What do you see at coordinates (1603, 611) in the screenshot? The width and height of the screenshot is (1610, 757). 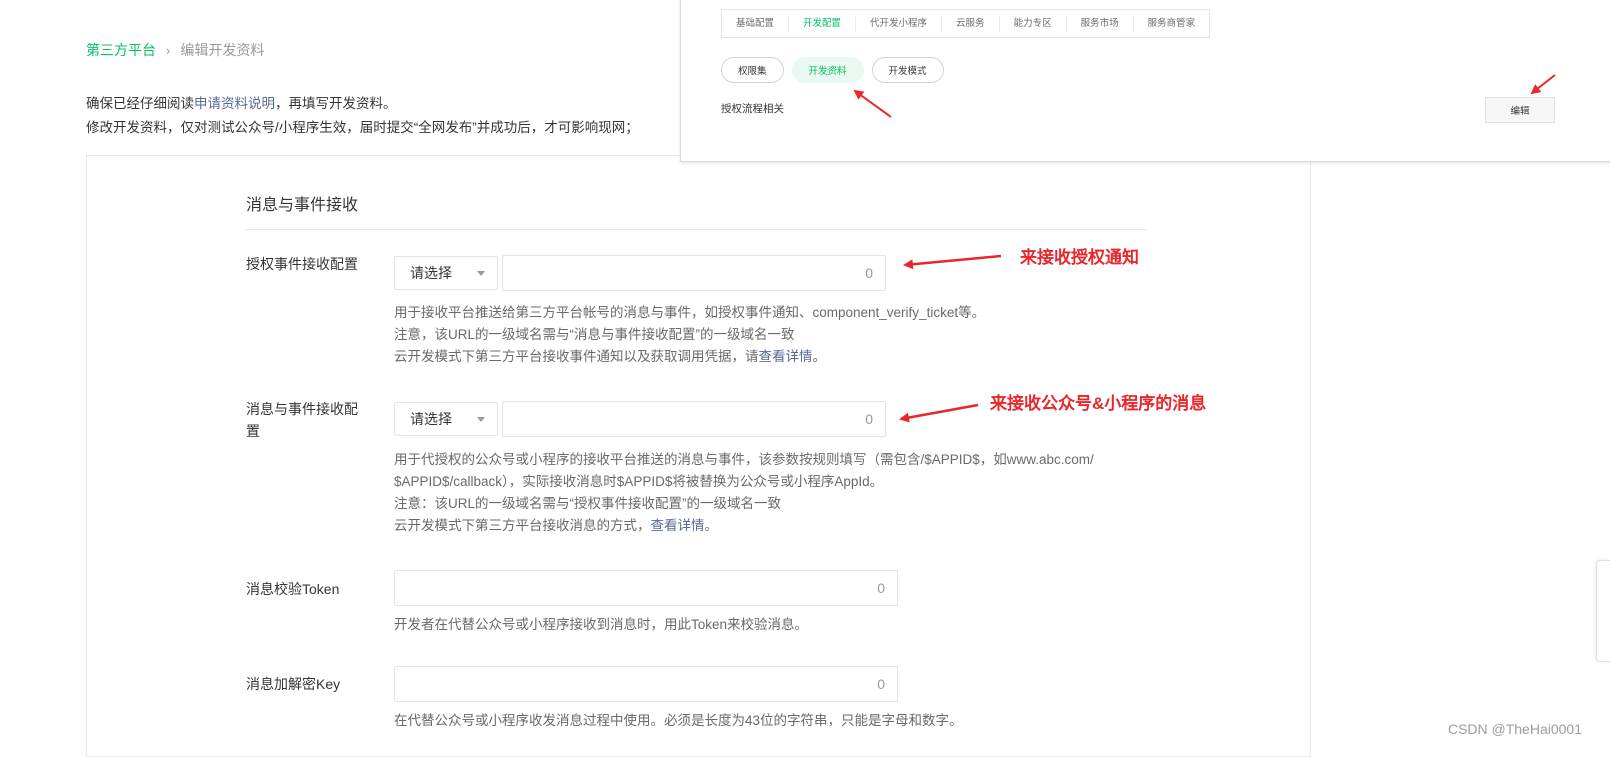 I see `side-floating-tab` at bounding box center [1603, 611].